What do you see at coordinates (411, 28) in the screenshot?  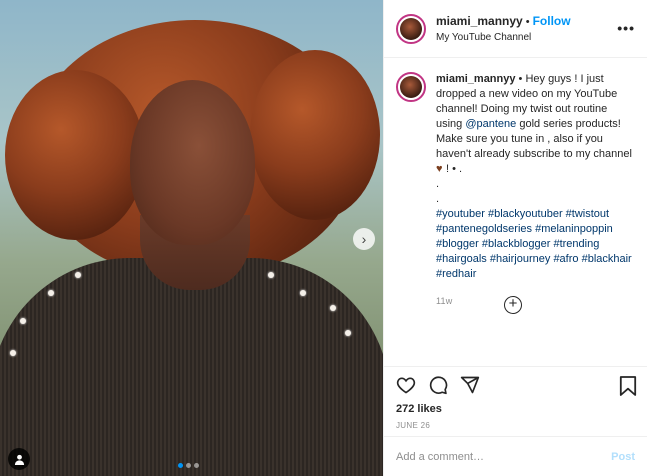 I see `avatar` at bounding box center [411, 28].